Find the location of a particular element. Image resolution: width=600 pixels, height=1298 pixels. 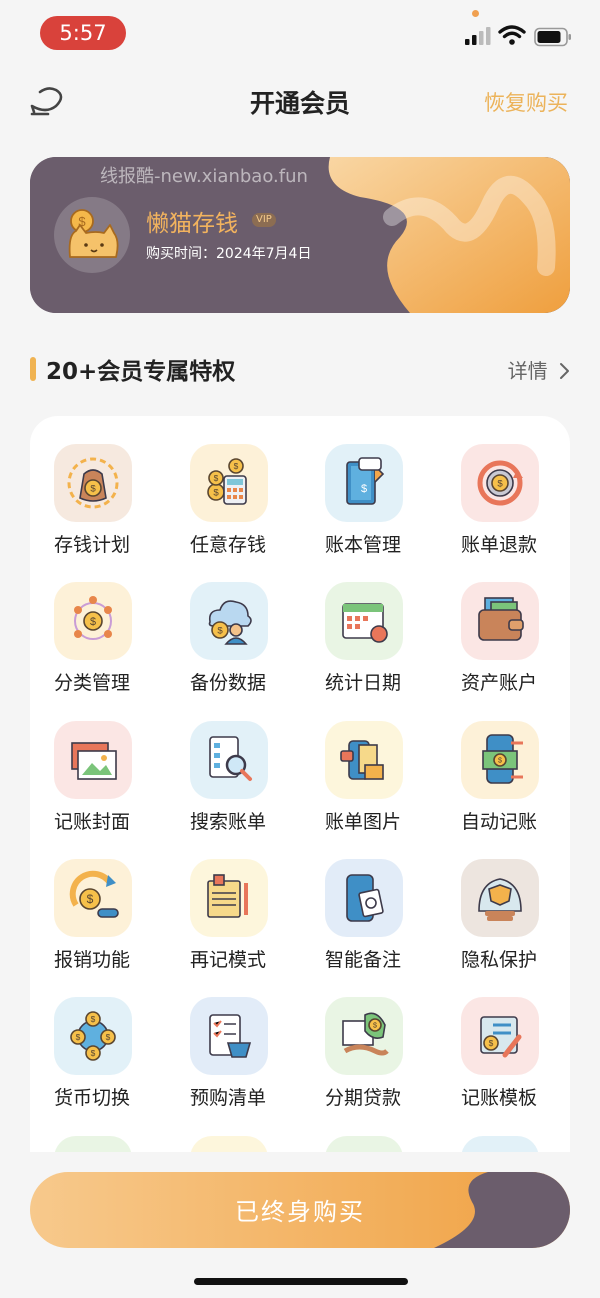

purchased-lifetime-button: 已终身购买 is located at coordinates (300, 1210).